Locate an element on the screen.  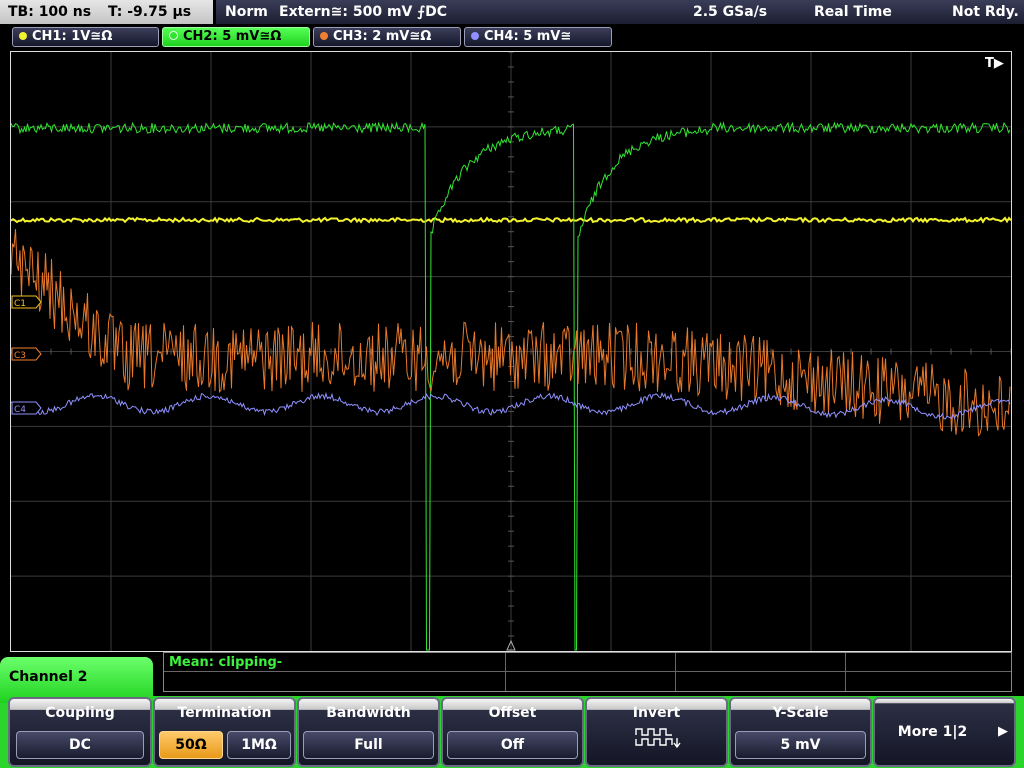
invert-label: Invert is located at coordinates (656, 713).